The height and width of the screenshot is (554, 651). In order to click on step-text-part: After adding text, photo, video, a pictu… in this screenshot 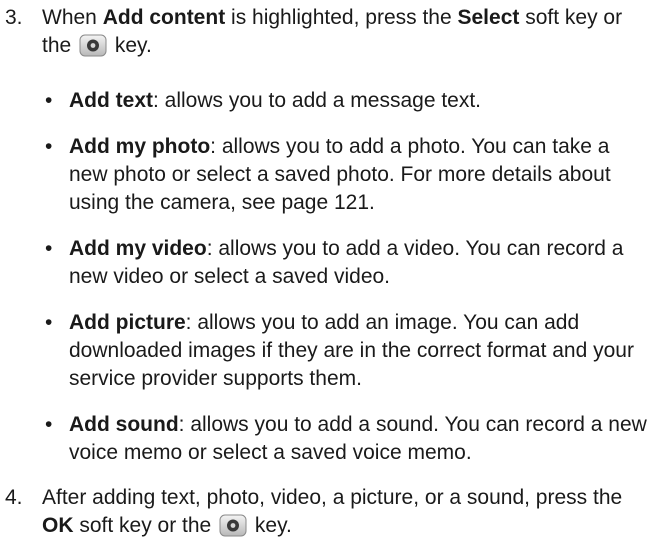, I will do `click(332, 497)`.